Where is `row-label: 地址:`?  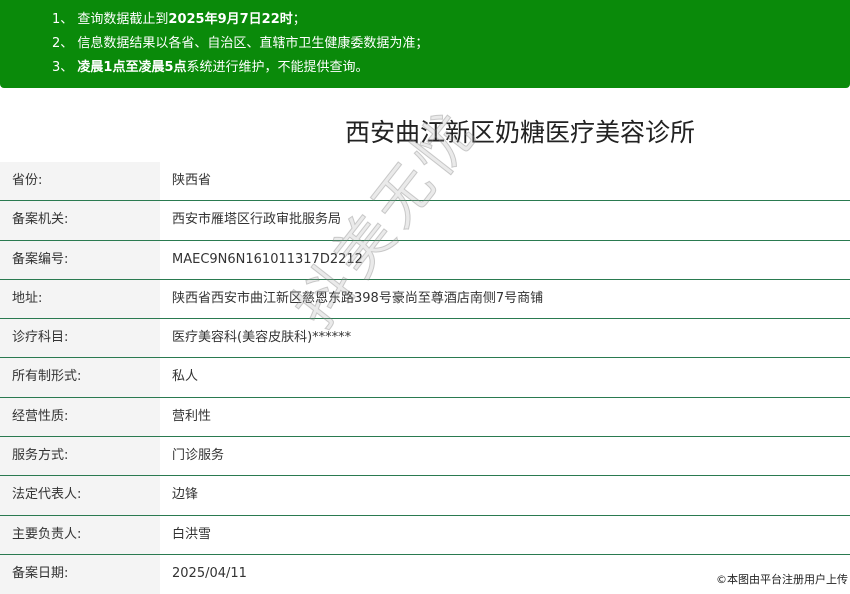 row-label: 地址: is located at coordinates (80, 299).